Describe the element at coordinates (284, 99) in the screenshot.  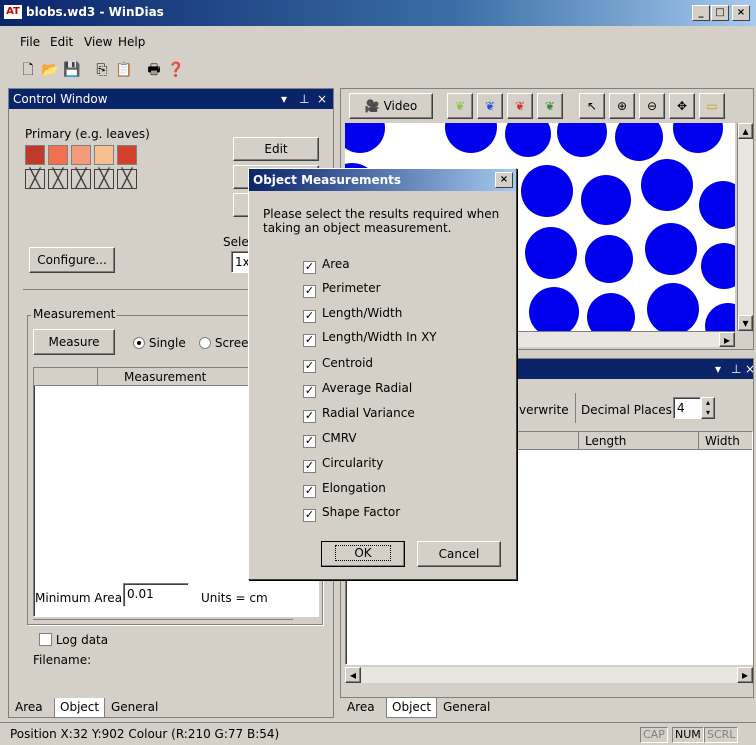
I see `dropdown-icon: ▾` at that location.